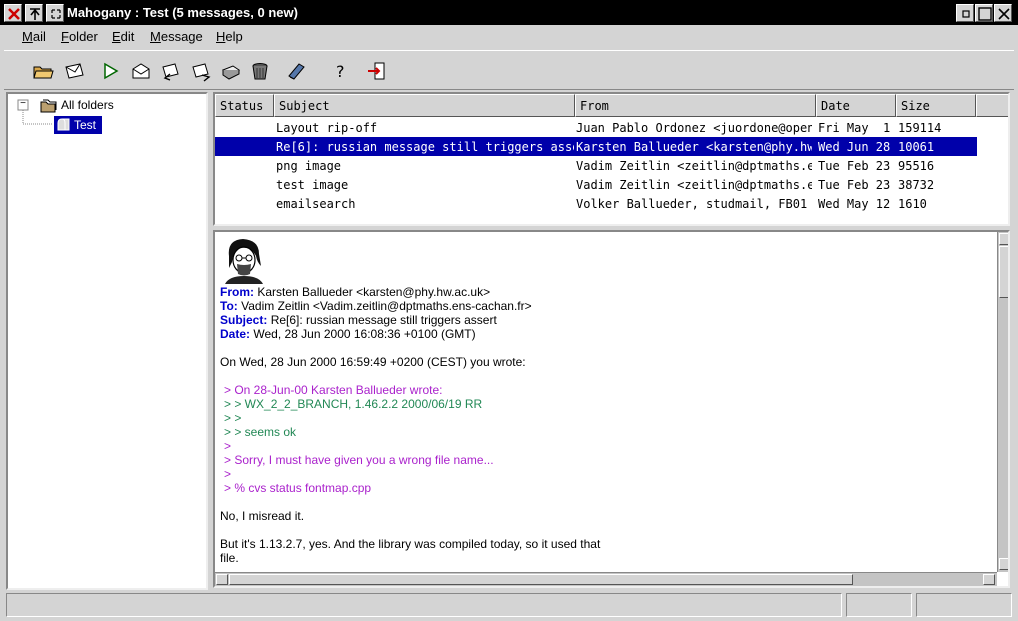  Describe the element at coordinates (233, 418) in the screenshot. I see `quote-line: > >` at that location.